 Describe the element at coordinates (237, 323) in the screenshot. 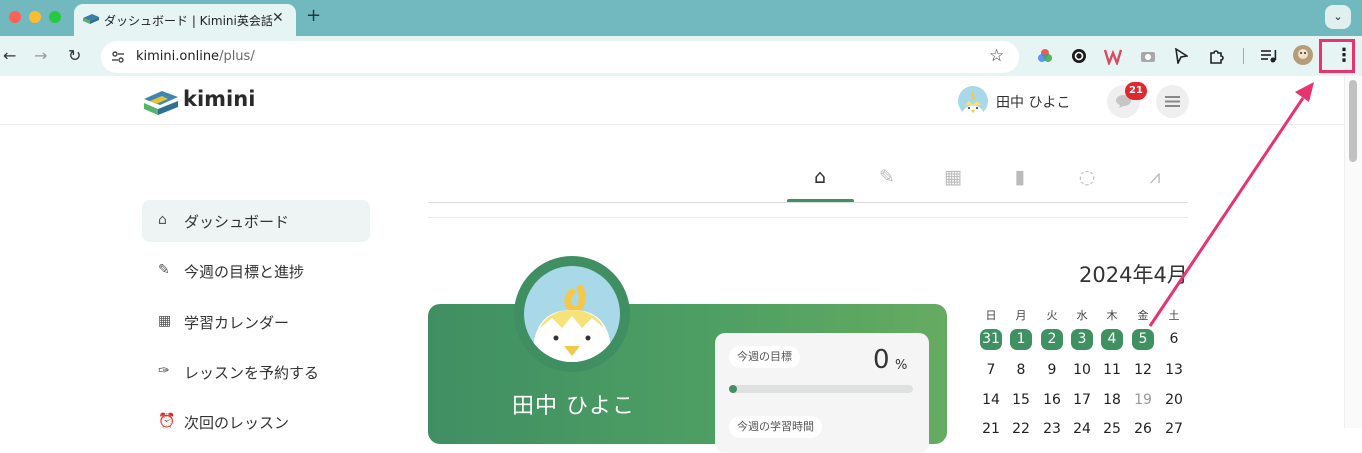

I see `sidebar-item-label: 学習カレンダー` at that location.